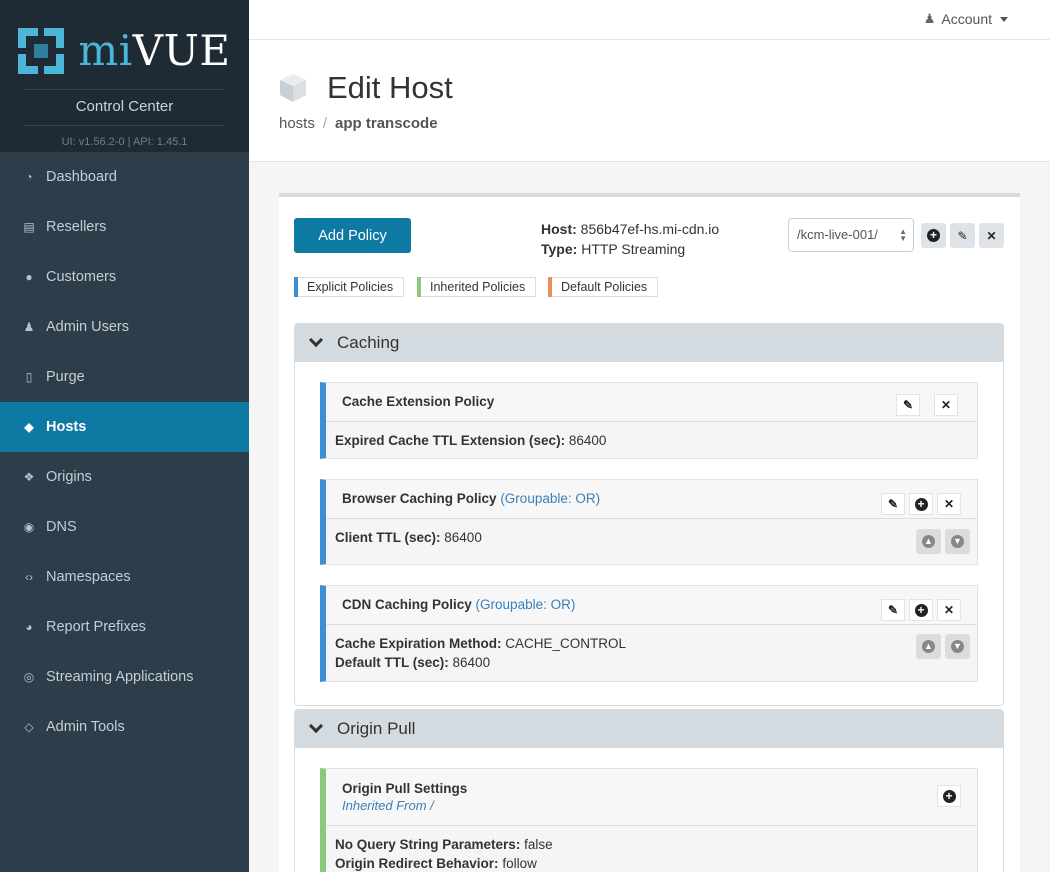 The height and width of the screenshot is (872, 1050). What do you see at coordinates (851, 235) in the screenshot?
I see `path-select: /kcm-live-001/ ▲ ▼` at bounding box center [851, 235].